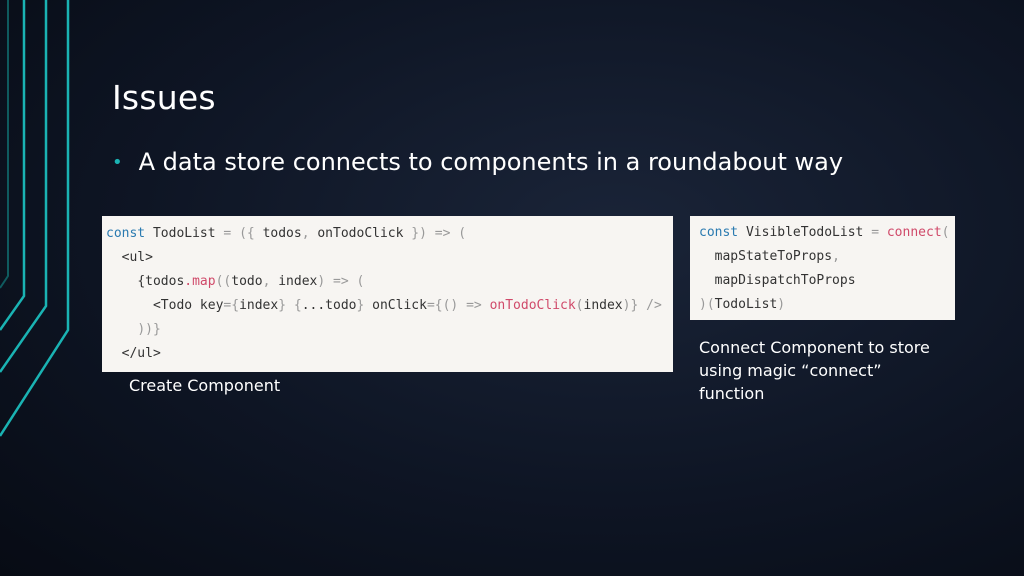  Describe the element at coordinates (251, 281) in the screenshot. I see `code-line: {todos.map((todo, index) => (` at that location.